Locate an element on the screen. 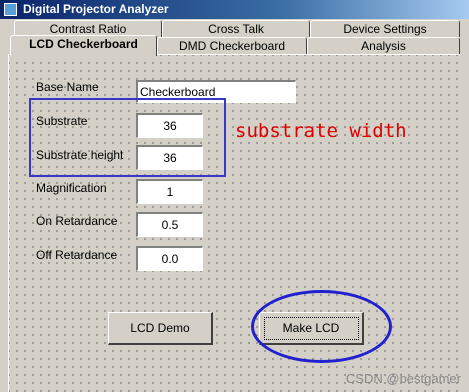 The image size is (469, 392). tab-analysis: Analysis is located at coordinates (383, 45).